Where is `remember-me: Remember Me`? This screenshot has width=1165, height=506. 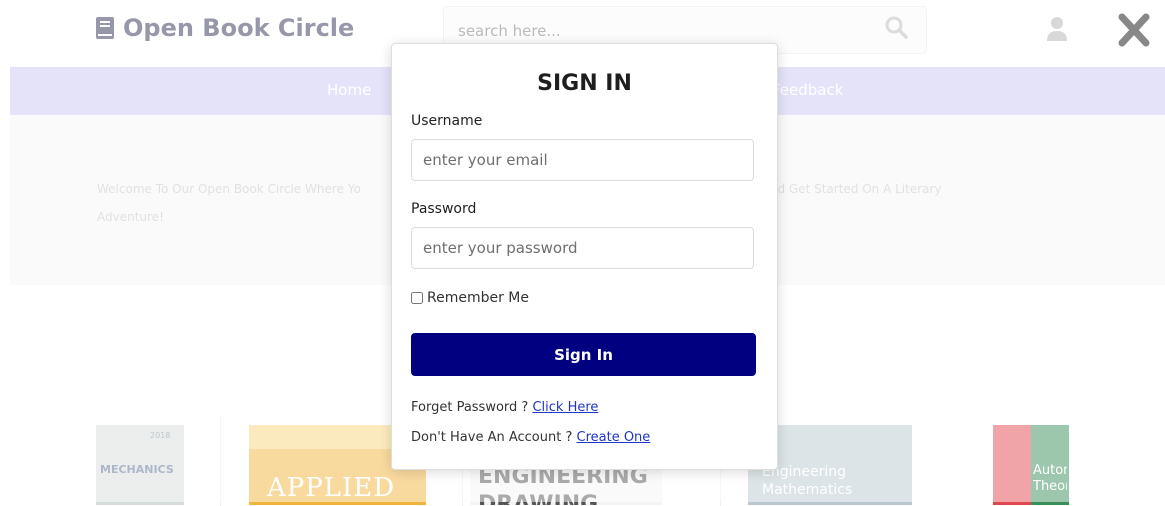
remember-me: Remember Me is located at coordinates (470, 298).